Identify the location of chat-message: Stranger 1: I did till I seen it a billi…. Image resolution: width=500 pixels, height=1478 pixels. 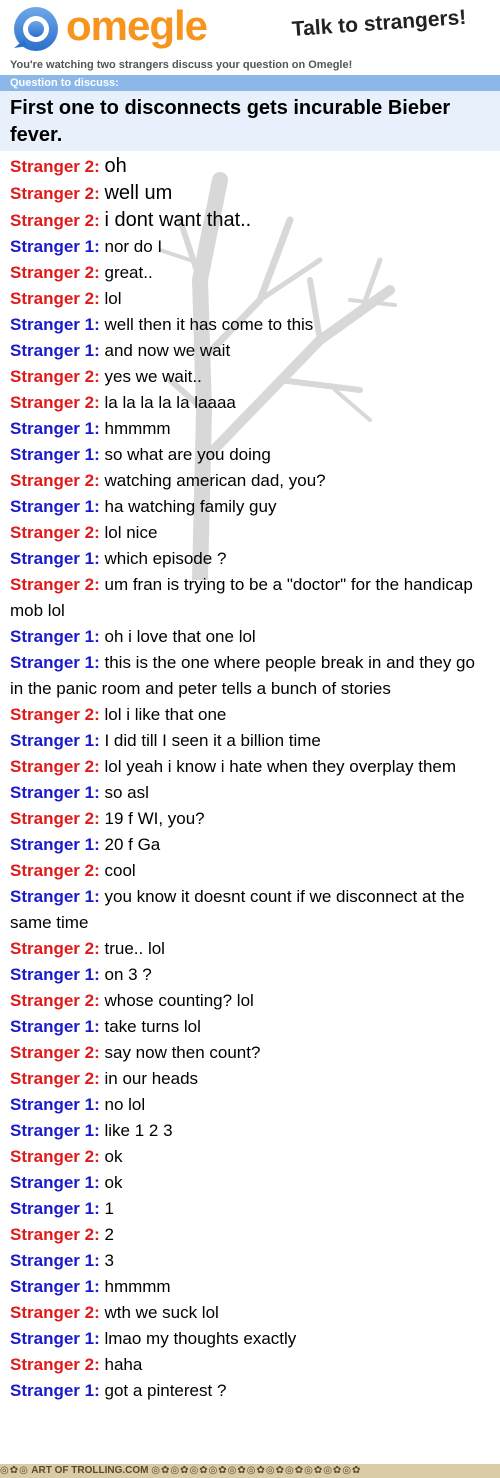
(251, 741).